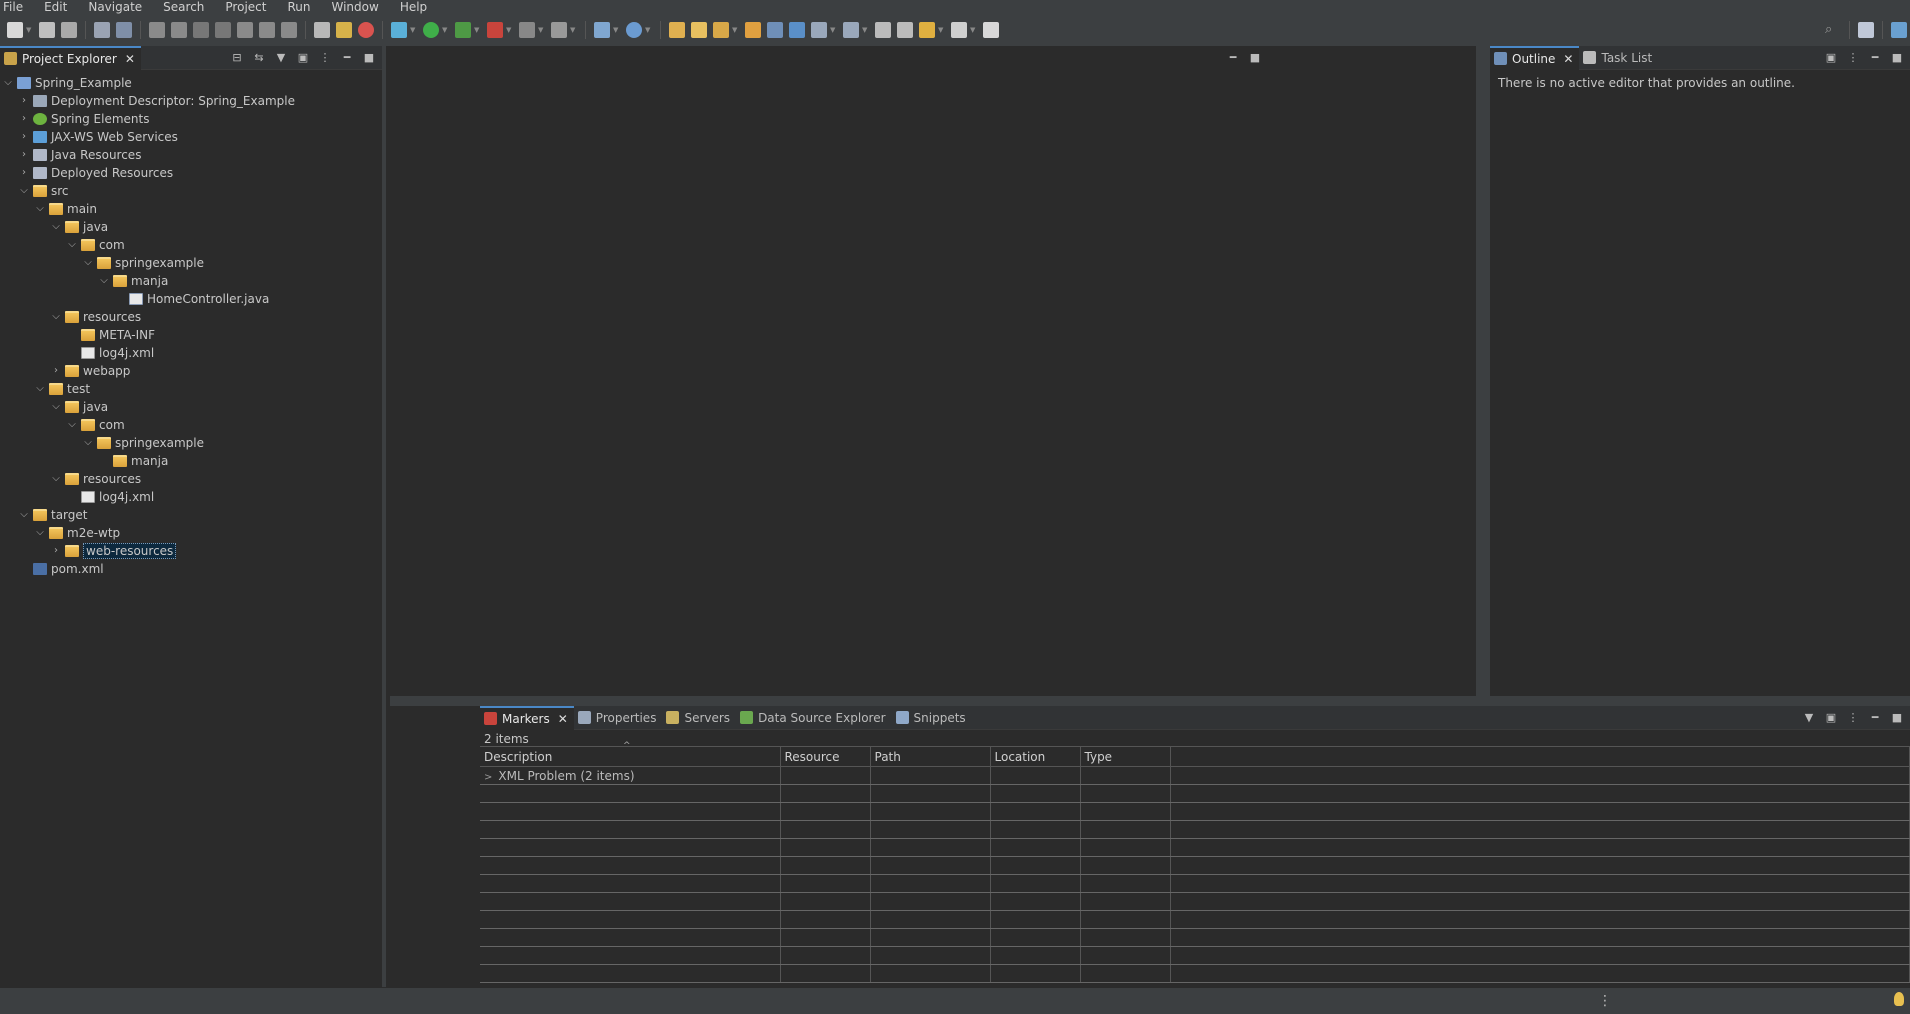  I want to click on run-icon, so click(431, 30).